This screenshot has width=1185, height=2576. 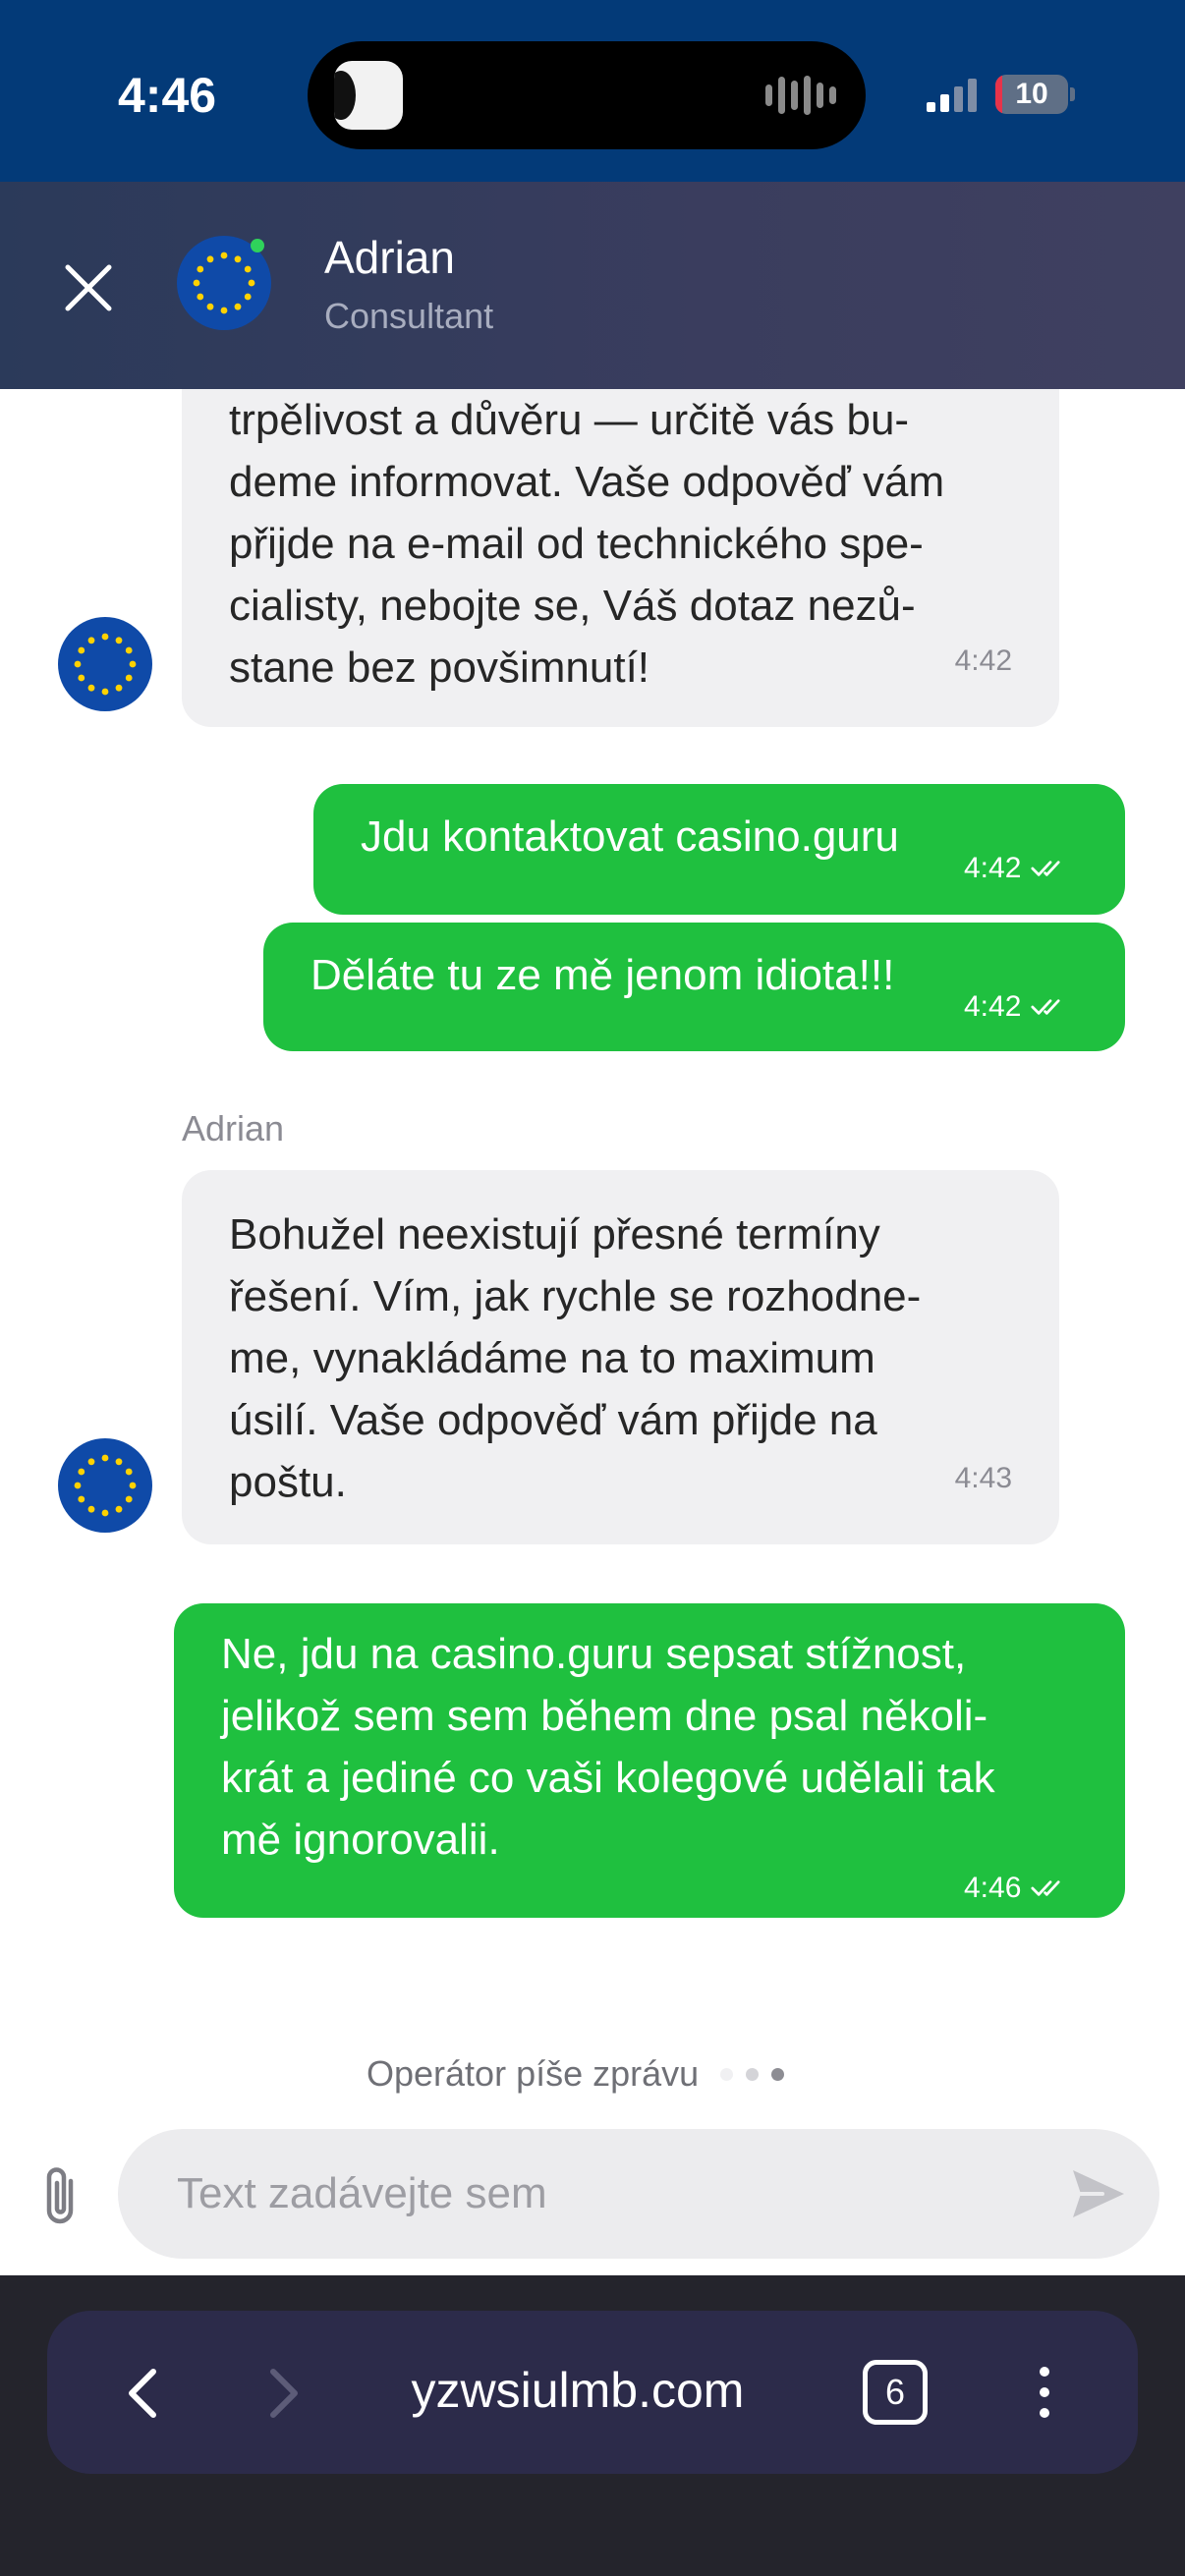 What do you see at coordinates (594, 1654) in the screenshot?
I see `message-line: Ne, jdu na casino.guru sepsat stížnost,` at bounding box center [594, 1654].